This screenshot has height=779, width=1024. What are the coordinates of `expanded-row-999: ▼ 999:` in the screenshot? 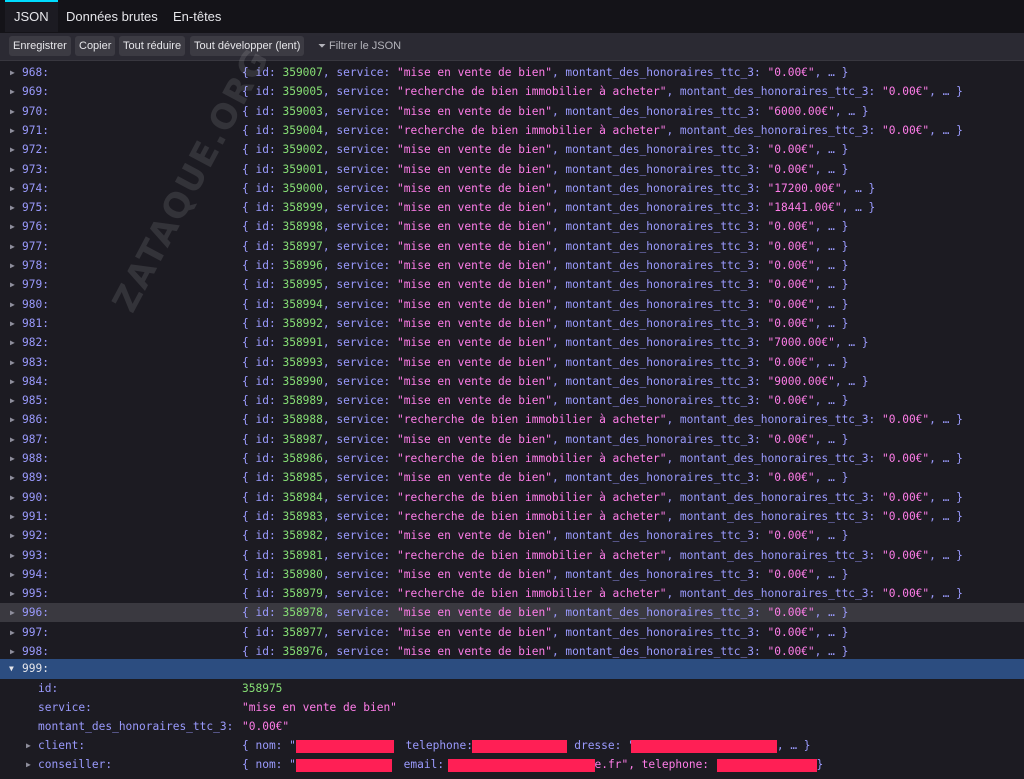 It's located at (512, 669).